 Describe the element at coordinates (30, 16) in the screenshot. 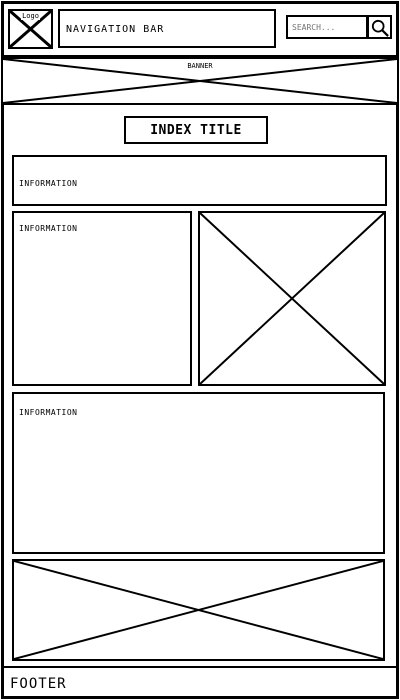

I see `logo-label: Logo` at that location.